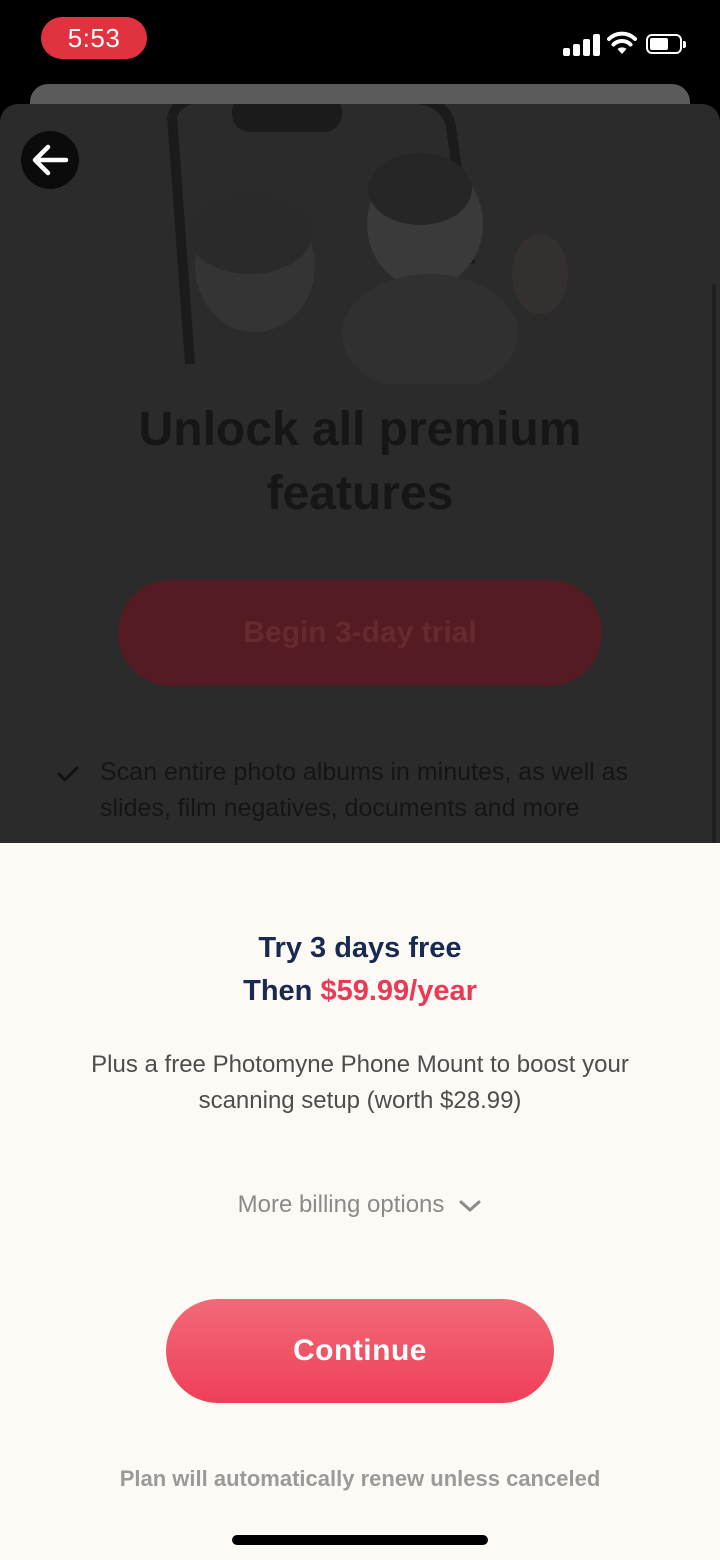 Image resolution: width=720 pixels, height=1560 pixels. I want to click on signal-icon, so click(582, 45).